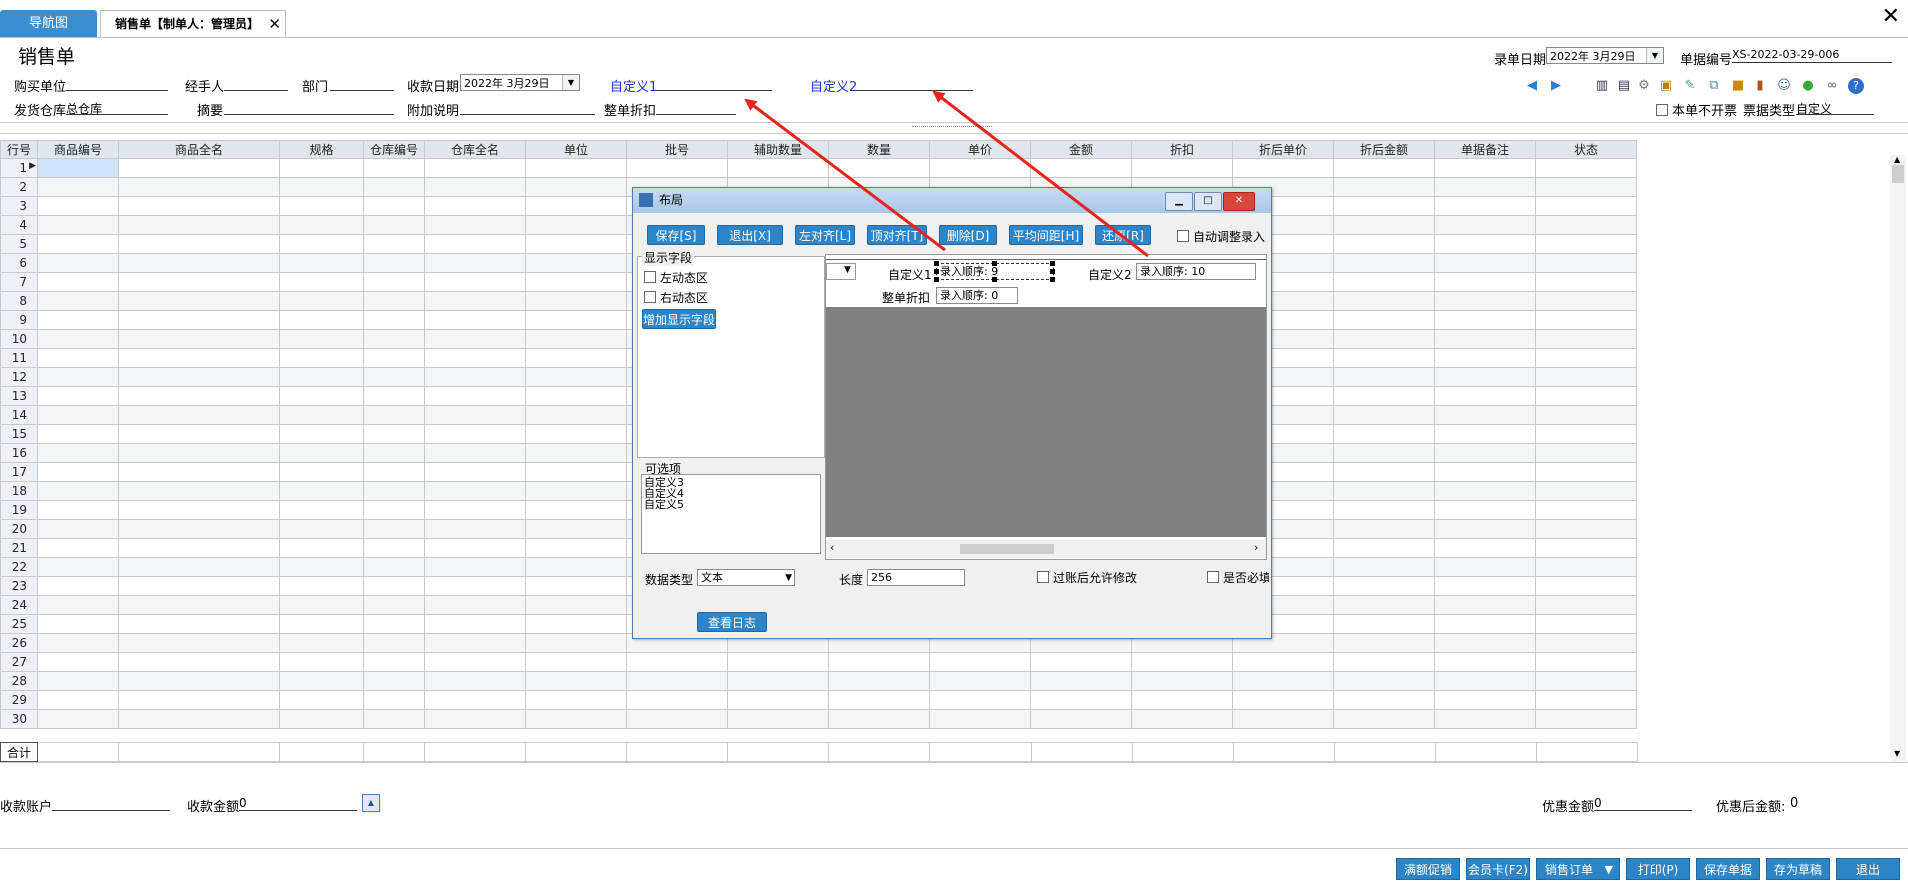 The width and height of the screenshot is (1908, 888). I want to click on sales-order-button: 销售订单 ▼, so click(1578, 869).